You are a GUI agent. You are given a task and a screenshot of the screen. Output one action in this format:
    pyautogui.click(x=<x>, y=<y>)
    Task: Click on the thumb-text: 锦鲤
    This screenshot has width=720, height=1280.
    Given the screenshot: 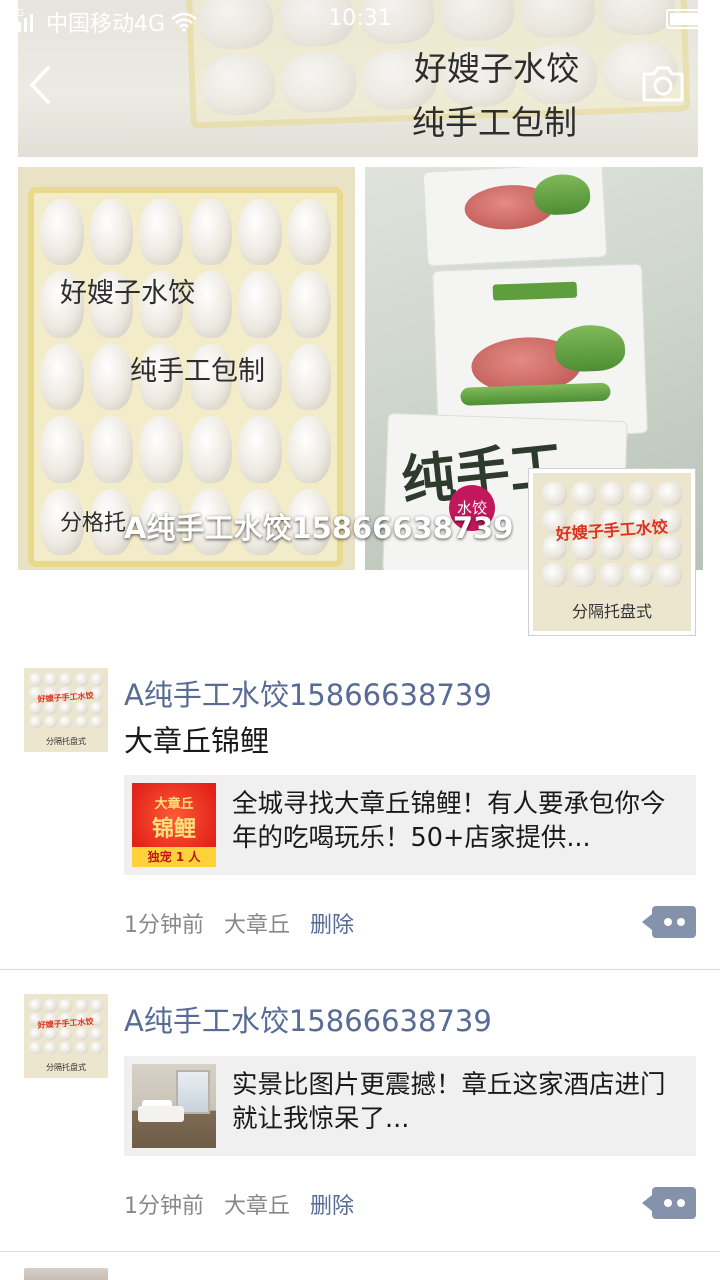 What is the action you would take?
    pyautogui.click(x=173, y=829)
    